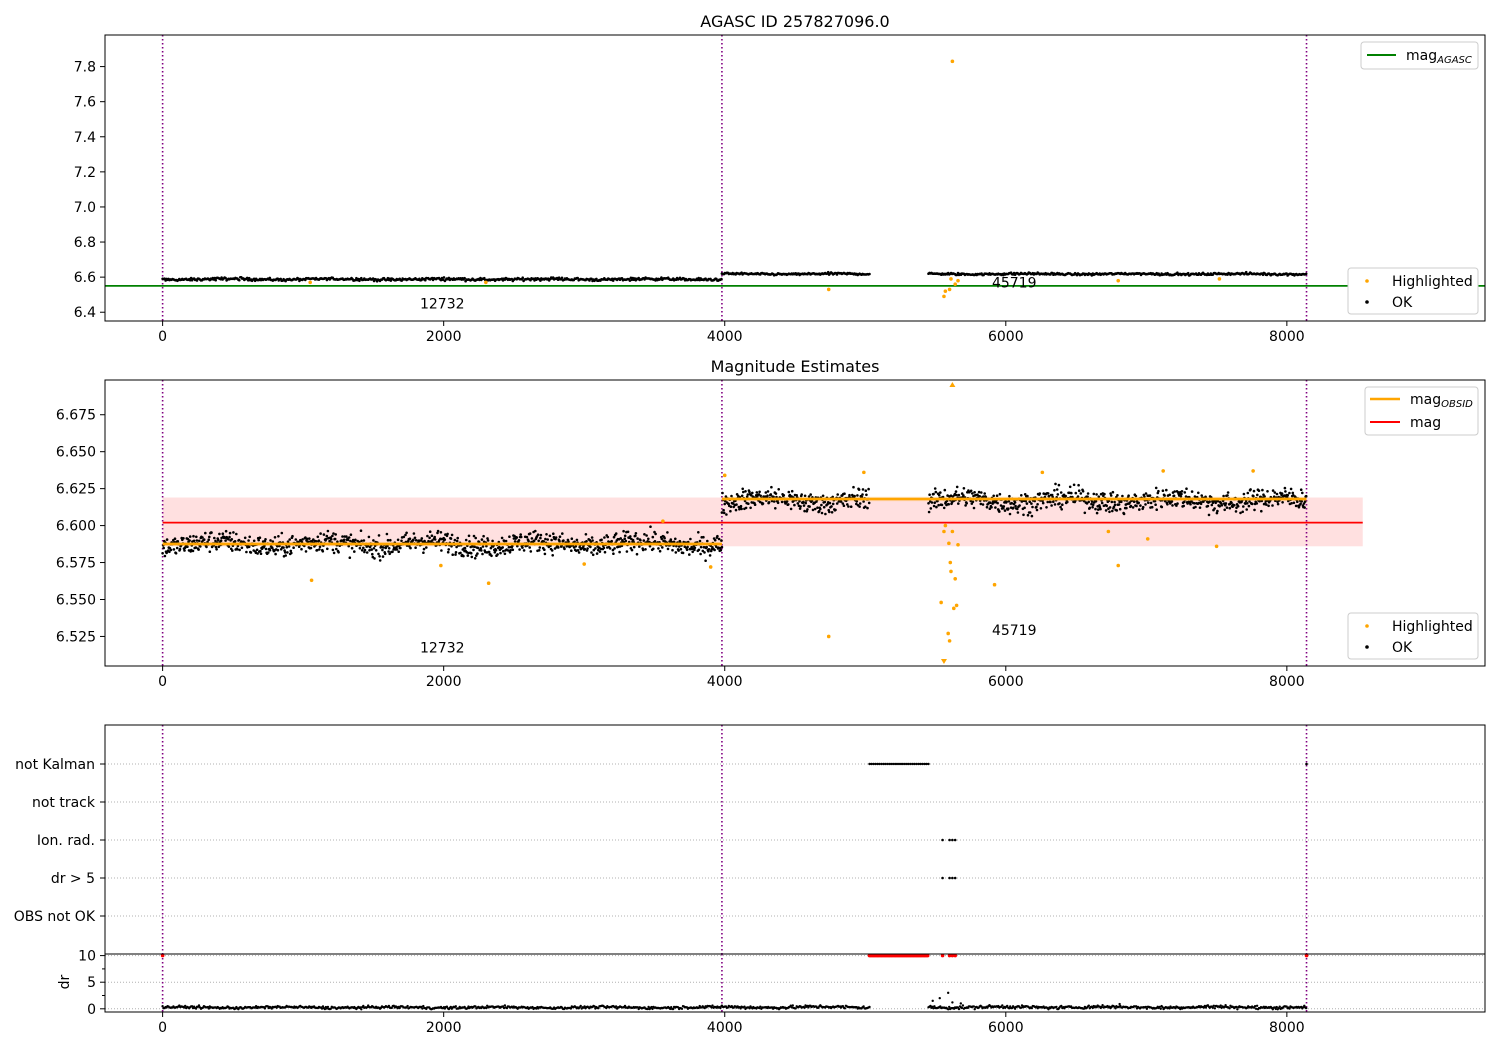  Describe the element at coordinates (725, 1028) in the screenshot. I see `x-tick-label: 4000` at that location.